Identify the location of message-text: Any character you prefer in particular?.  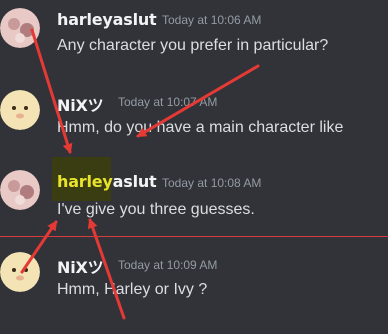
(193, 45).